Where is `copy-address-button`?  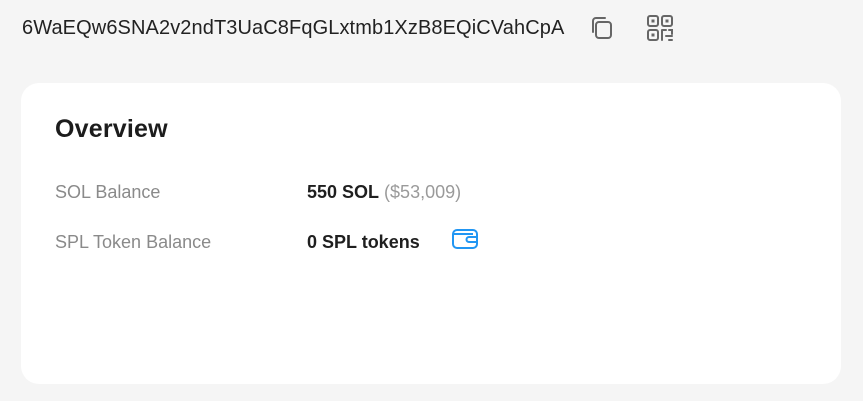 copy-address-button is located at coordinates (602, 28).